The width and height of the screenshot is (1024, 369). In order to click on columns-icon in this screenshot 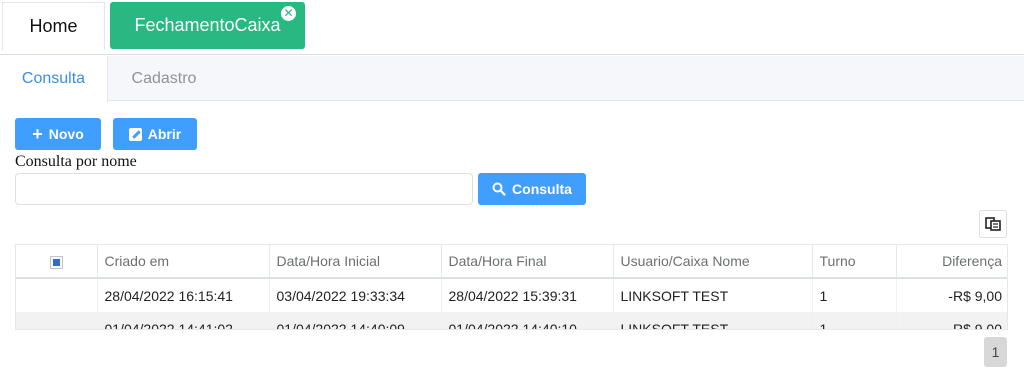, I will do `click(993, 224)`.